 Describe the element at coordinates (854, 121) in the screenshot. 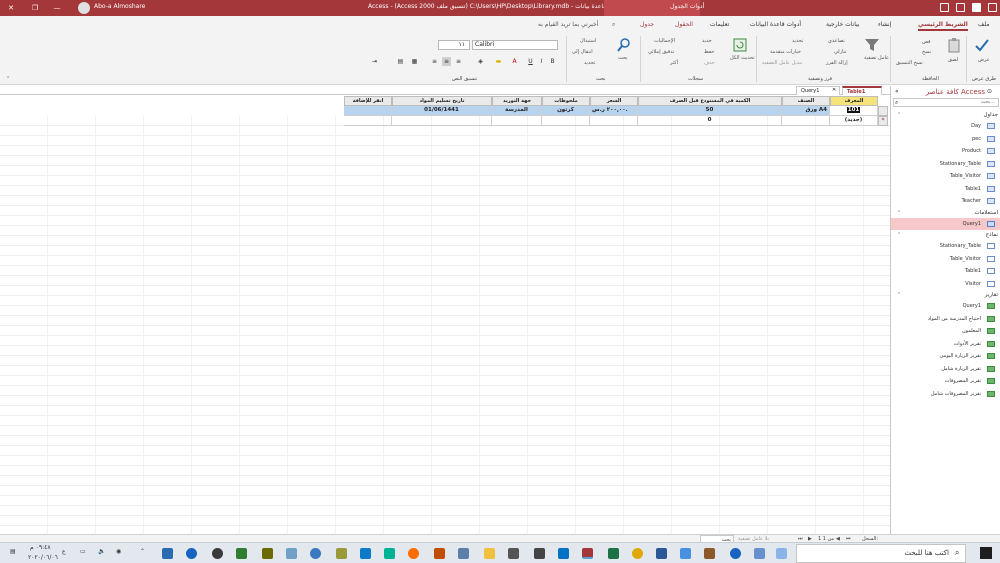

I see `new-row-id: (جديد)` at that location.